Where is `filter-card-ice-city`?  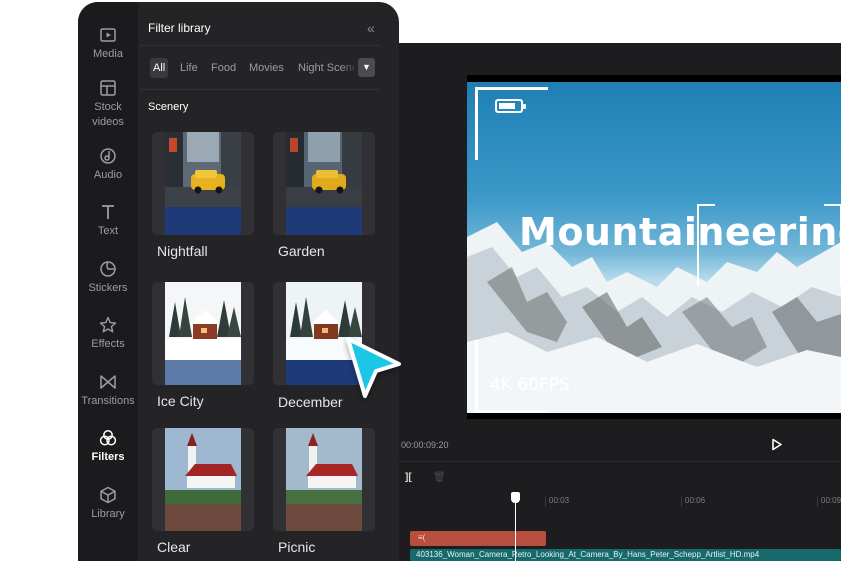 filter-card-ice-city is located at coordinates (203, 333).